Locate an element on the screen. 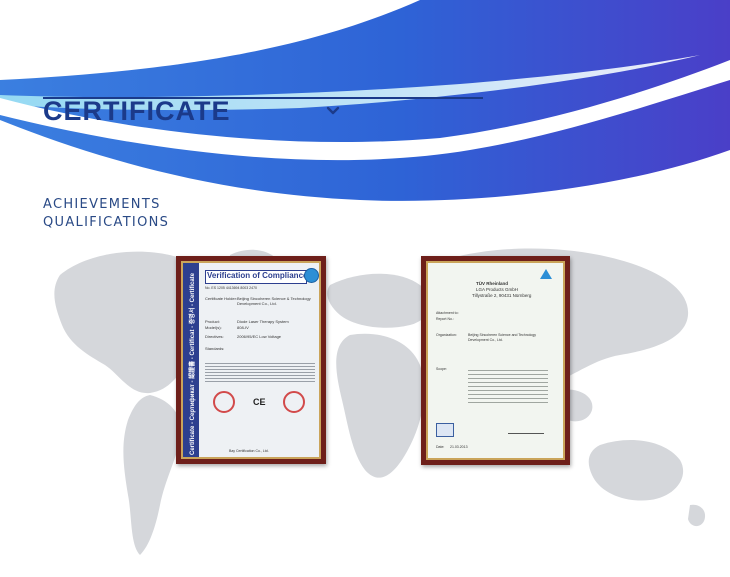 Image resolution: width=730 pixels, height=577 pixels. certificate-heading: TÜV Rheinland is located at coordinates (492, 283).